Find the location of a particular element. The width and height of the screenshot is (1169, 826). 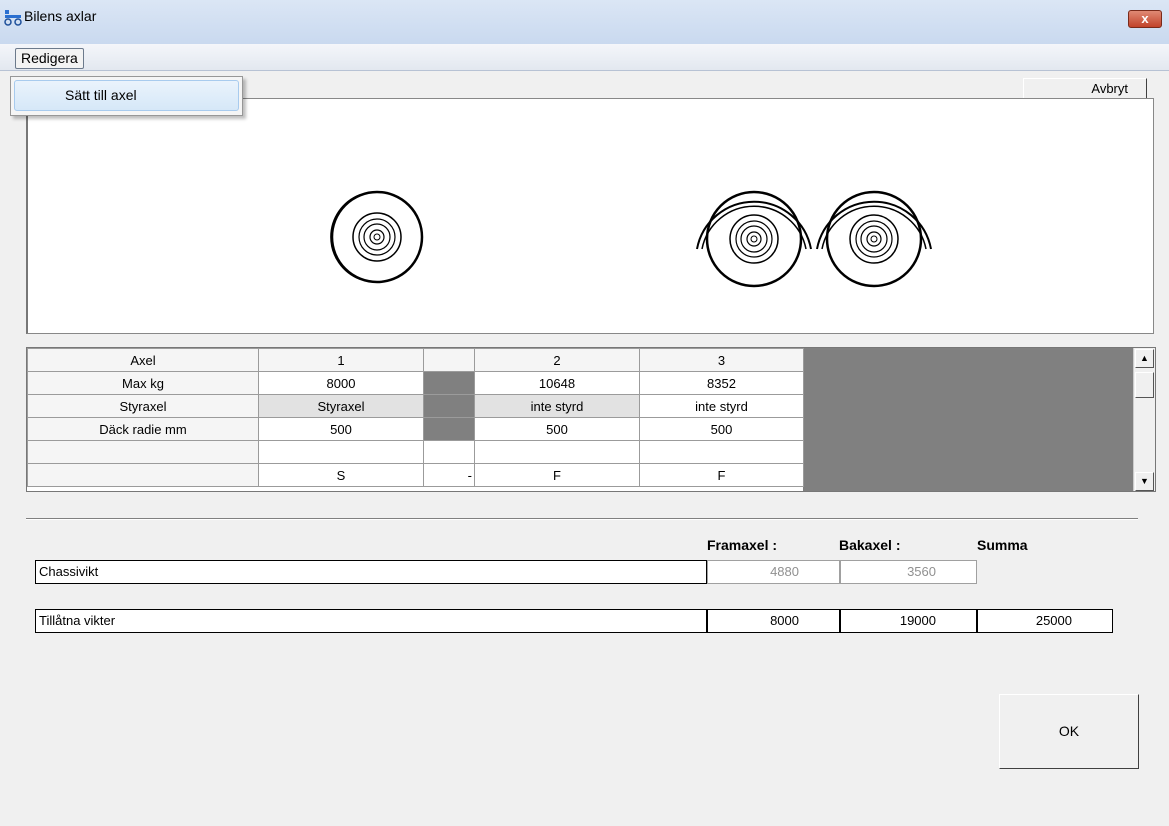

table-row: Max kg 8000 10648 8352 is located at coordinates (415, 383).